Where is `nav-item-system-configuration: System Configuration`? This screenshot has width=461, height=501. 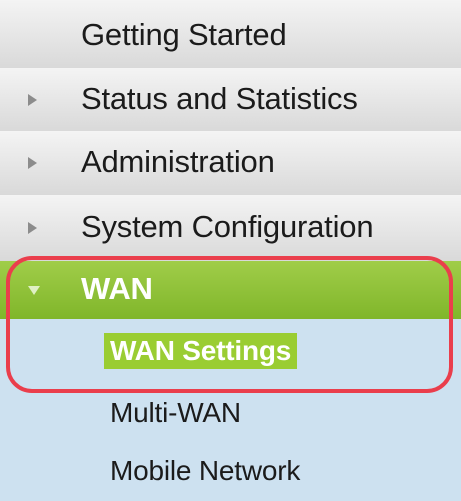
nav-item-system-configuration: System Configuration is located at coordinates (230, 228).